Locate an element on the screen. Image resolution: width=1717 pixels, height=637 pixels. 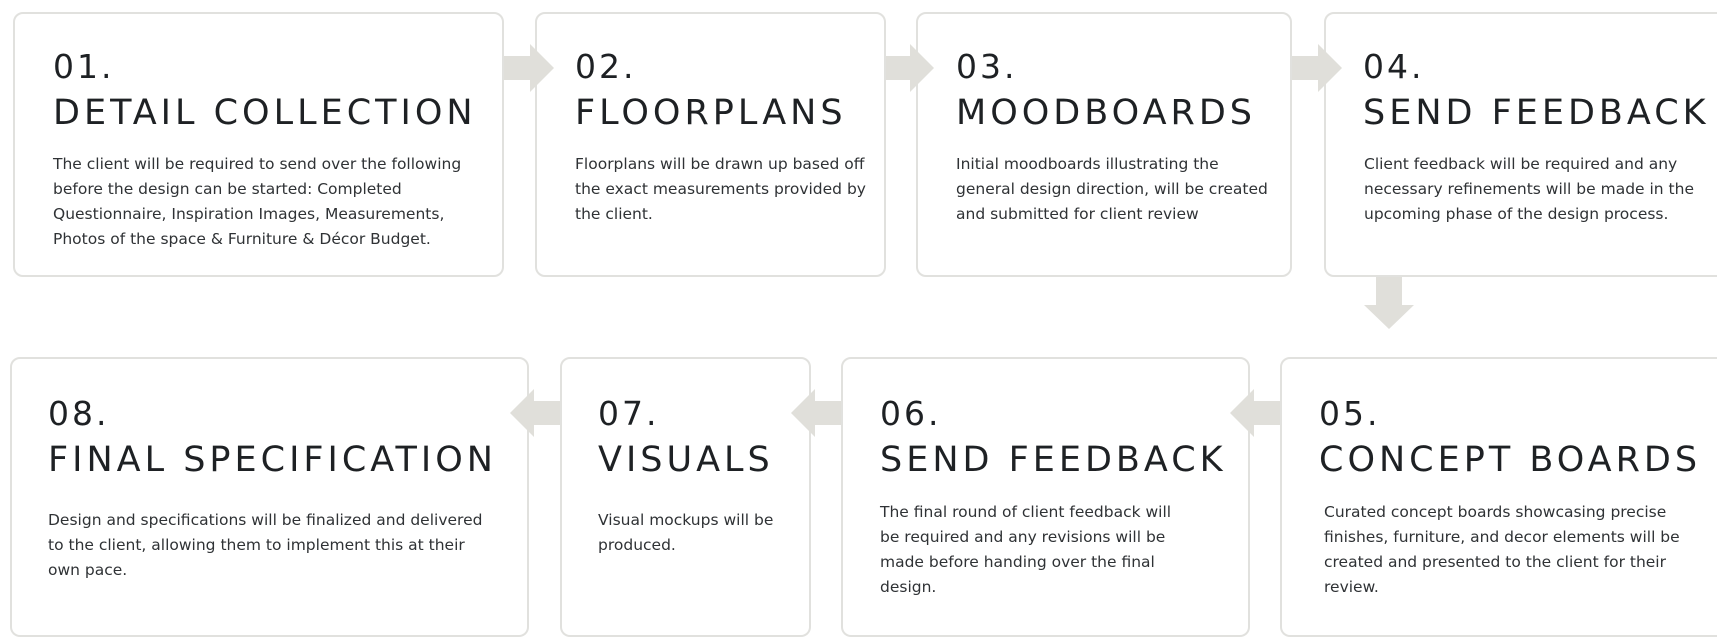
step-title: DETAIL COLLECTION is located at coordinates (265, 113).